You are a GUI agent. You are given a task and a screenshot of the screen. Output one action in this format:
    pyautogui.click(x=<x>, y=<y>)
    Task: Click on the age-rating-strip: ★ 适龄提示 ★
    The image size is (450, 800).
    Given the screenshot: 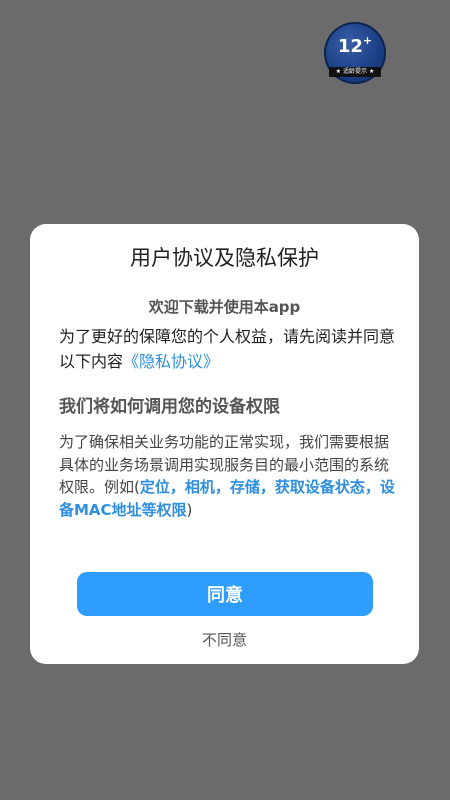 What is the action you would take?
    pyautogui.click(x=355, y=72)
    